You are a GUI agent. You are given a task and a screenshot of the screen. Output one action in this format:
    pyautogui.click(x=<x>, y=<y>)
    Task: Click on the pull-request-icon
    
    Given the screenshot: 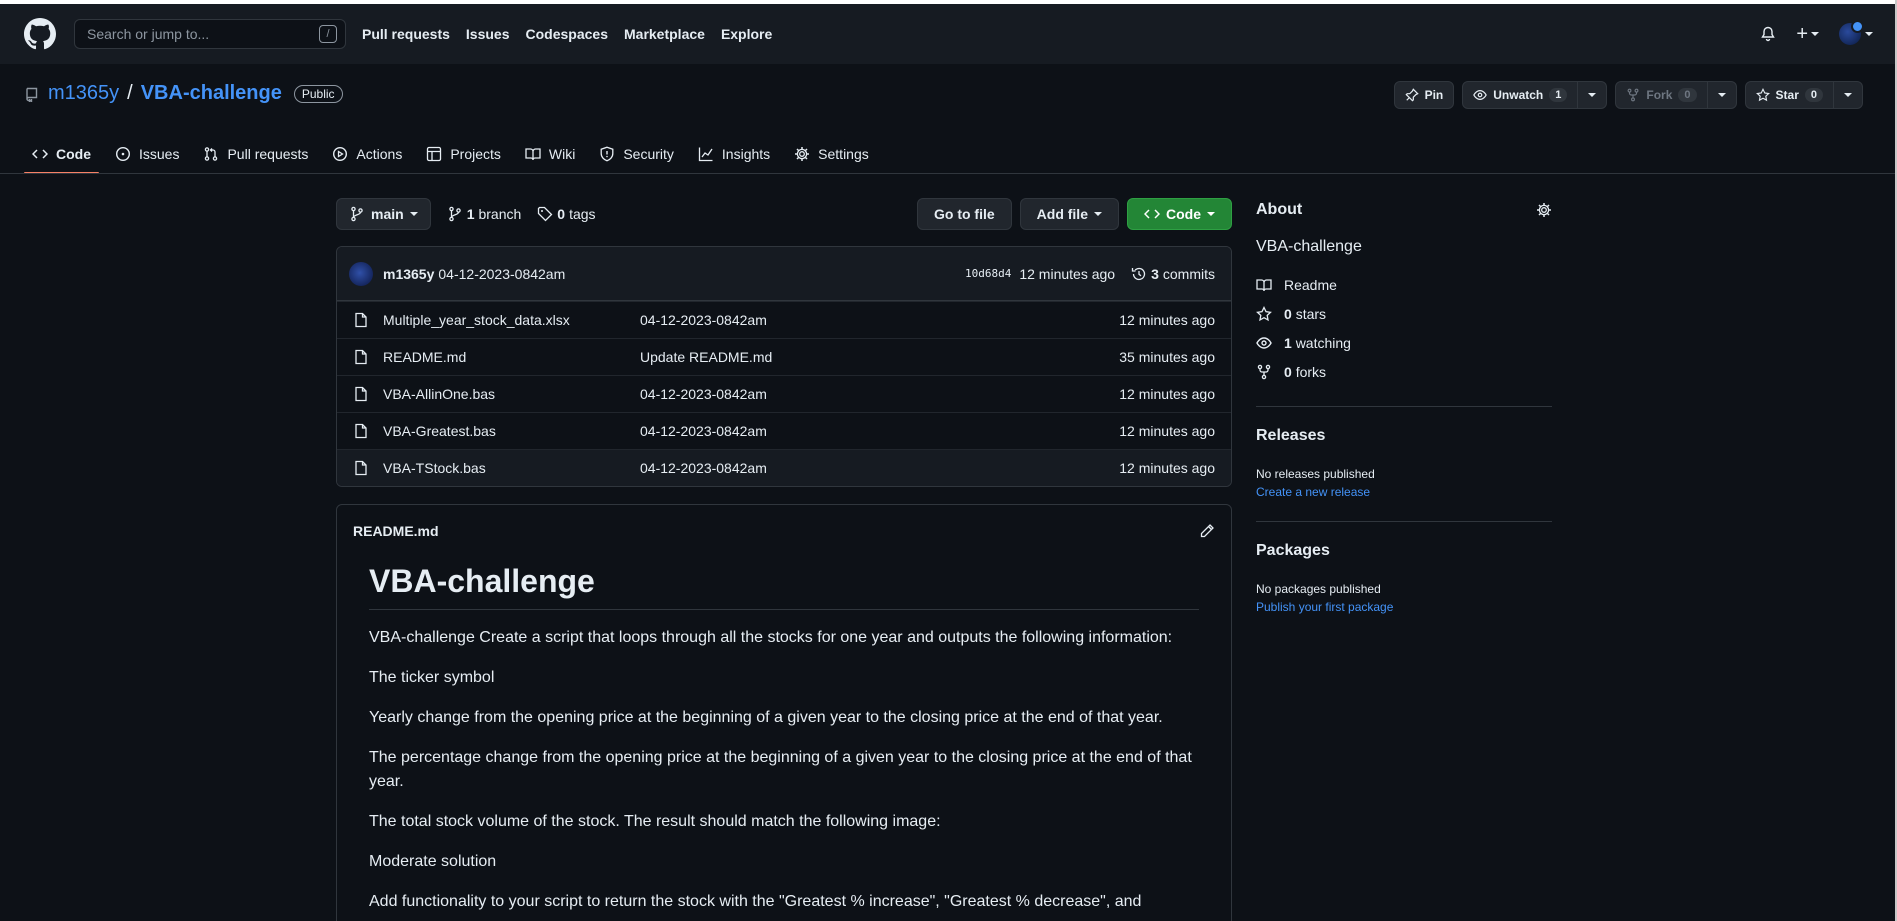 What is the action you would take?
    pyautogui.click(x=211, y=154)
    